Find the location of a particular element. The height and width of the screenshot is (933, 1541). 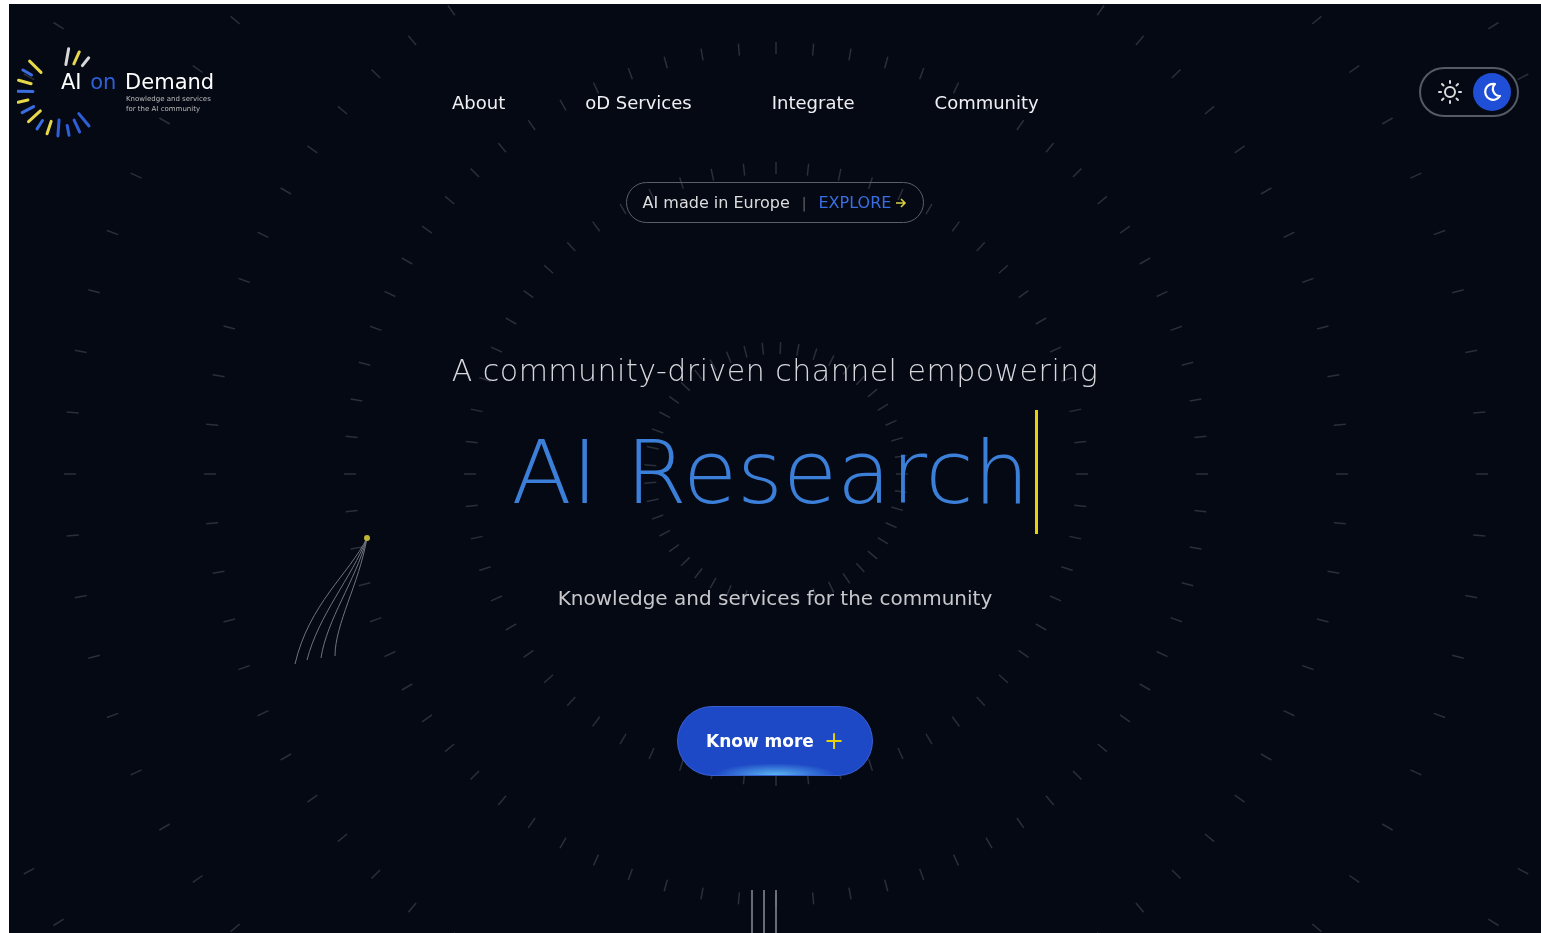

explore-link: EXPLORE is located at coordinates (863, 202).